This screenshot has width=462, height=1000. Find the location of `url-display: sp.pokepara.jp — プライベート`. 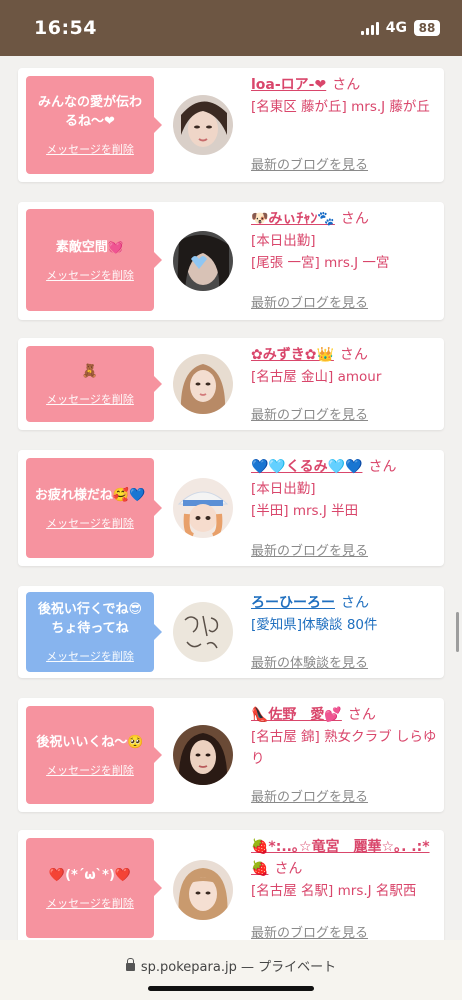

url-display: sp.pokepara.jp — プライベート is located at coordinates (231, 965).